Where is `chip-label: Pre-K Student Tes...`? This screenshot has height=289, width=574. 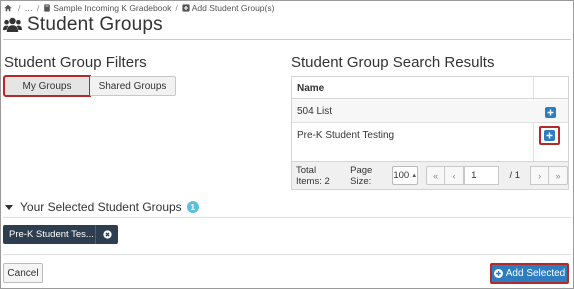
chip-label: Pre-K Student Tes... is located at coordinates (51, 234).